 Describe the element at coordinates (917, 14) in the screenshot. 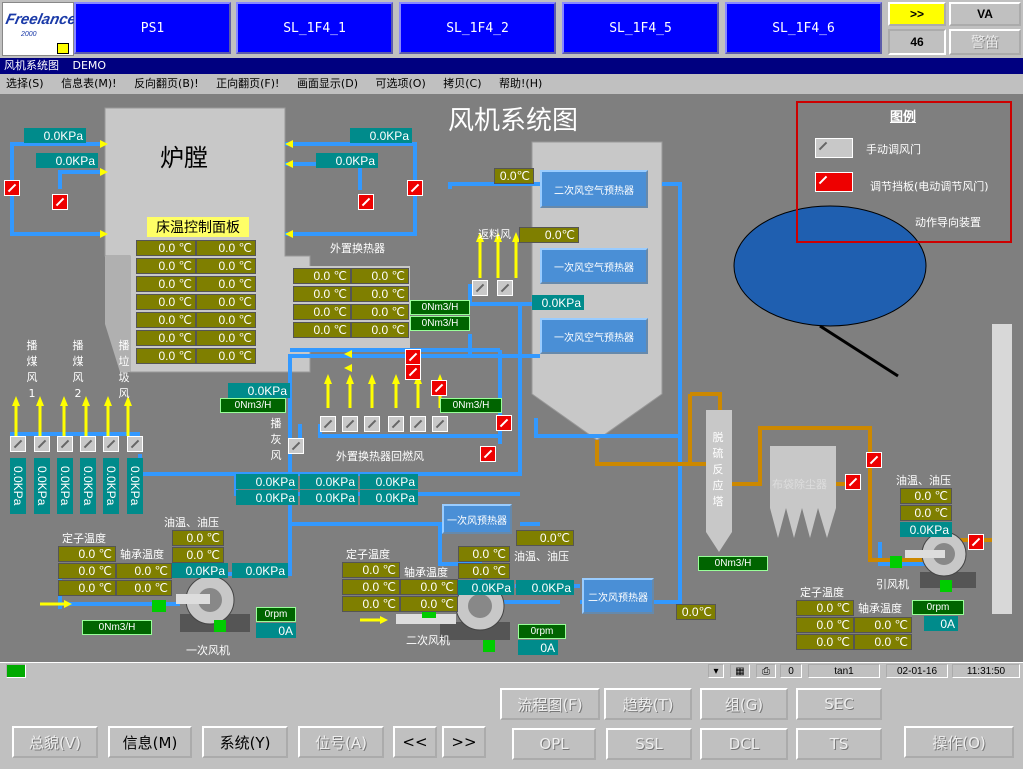

I see `next-page-button: >>` at that location.